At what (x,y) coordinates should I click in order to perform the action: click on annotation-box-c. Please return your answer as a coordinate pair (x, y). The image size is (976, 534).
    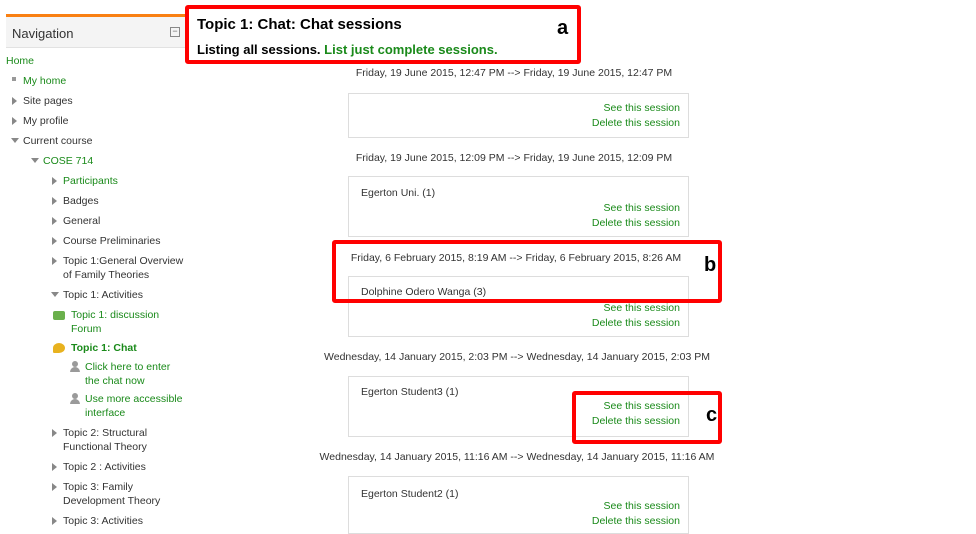
    Looking at the image, I should click on (647, 417).